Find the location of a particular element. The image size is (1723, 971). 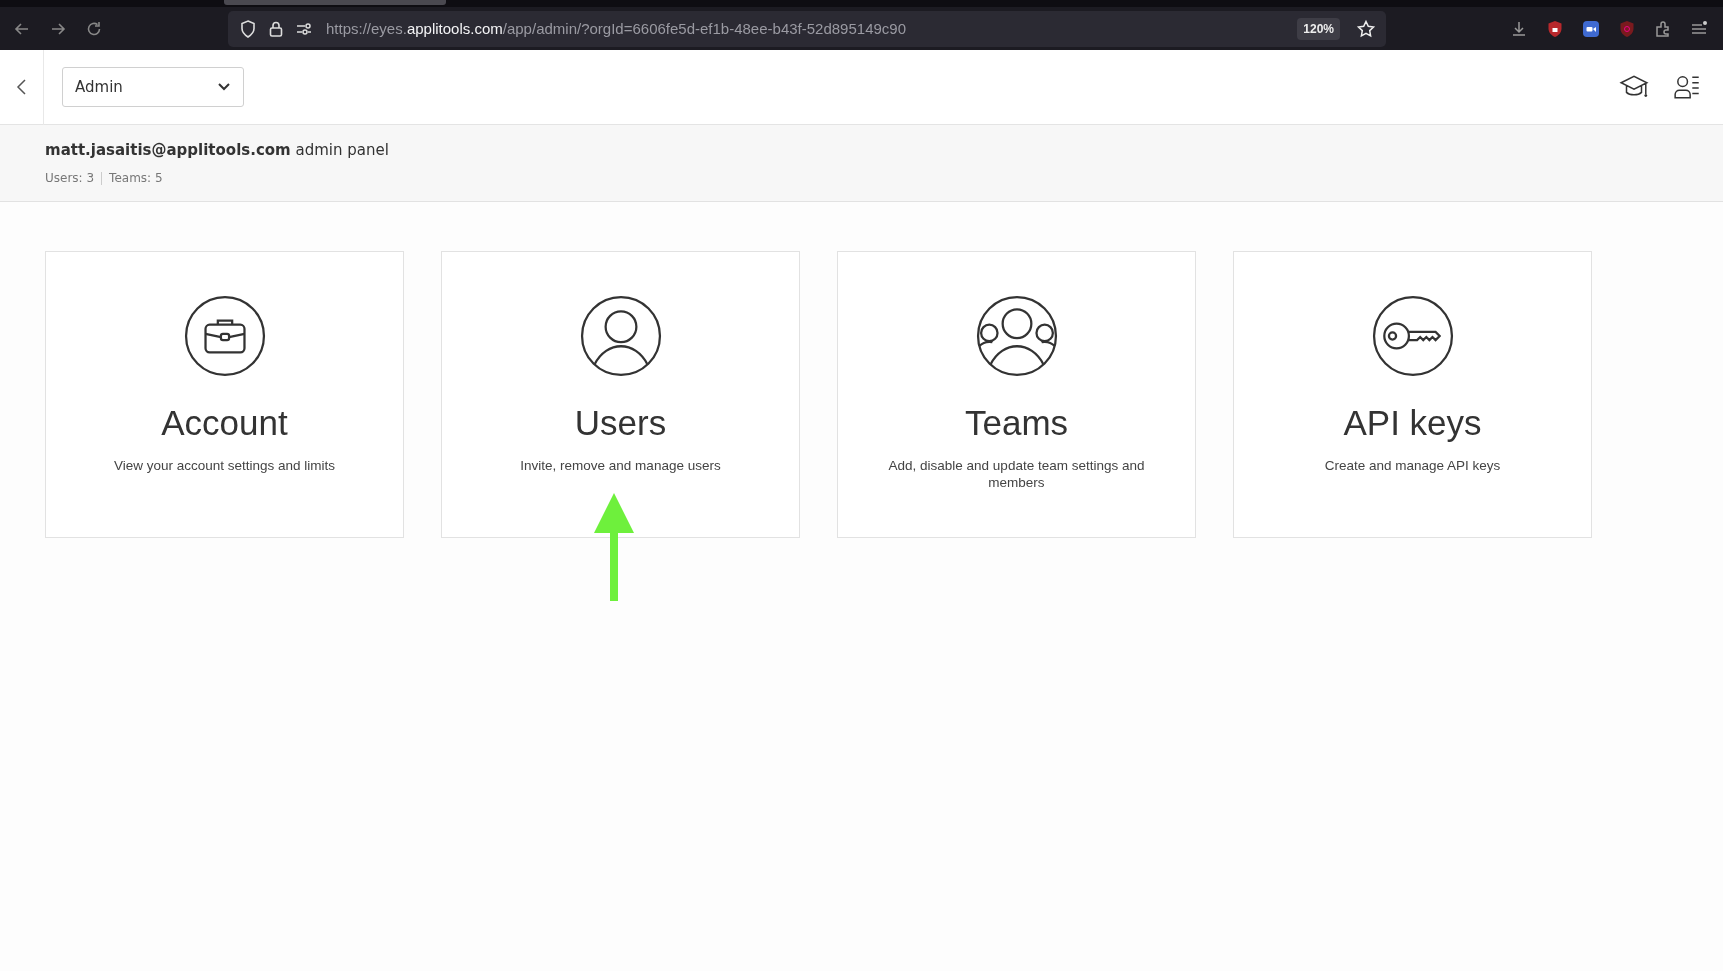

briefcase-icon is located at coordinates (224, 336).